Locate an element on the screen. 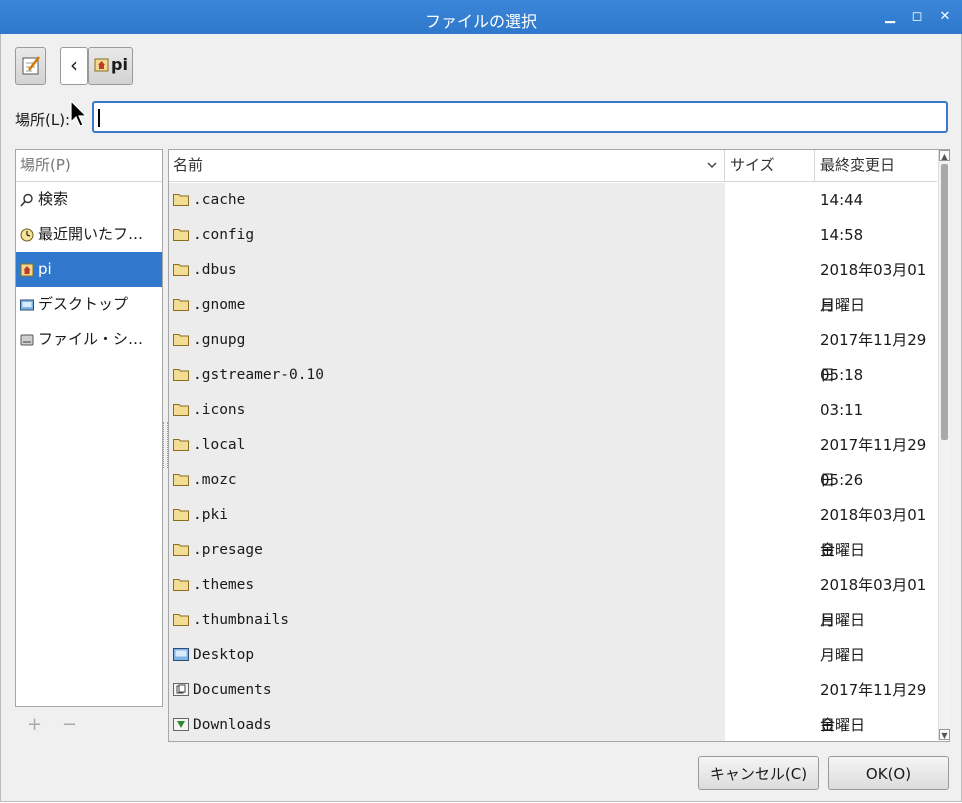 Image resolution: width=962 pixels, height=803 pixels. place-item-search: 検索 is located at coordinates (89, 199).